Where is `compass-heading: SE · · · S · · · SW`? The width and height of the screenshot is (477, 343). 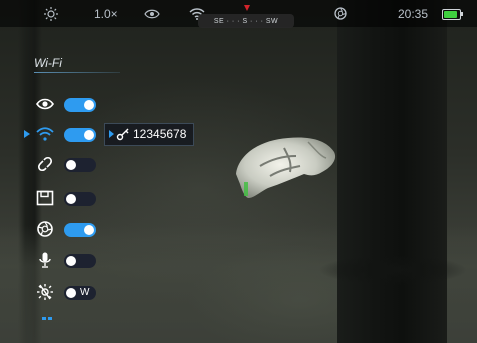 compass-heading: SE · · · S · · · SW is located at coordinates (246, 21).